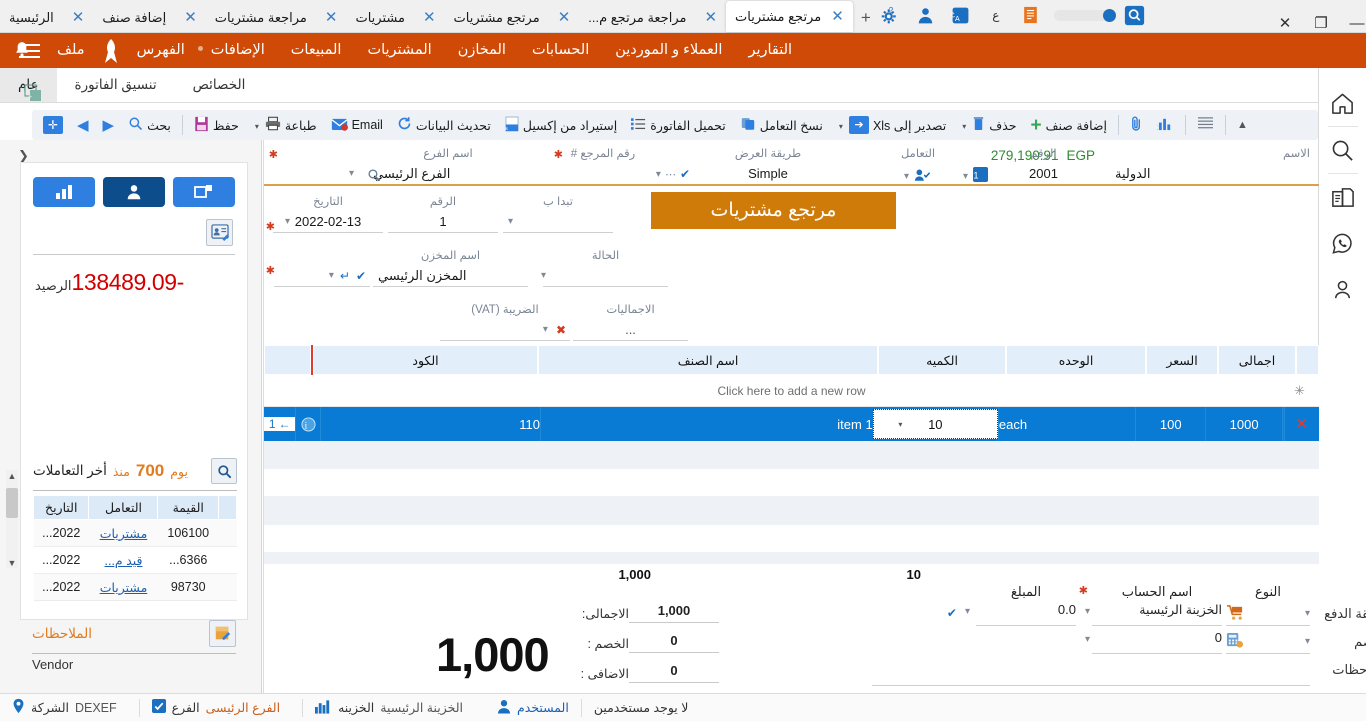 Image resolution: width=1366 pixels, height=721 pixels. What do you see at coordinates (768, 174) in the screenshot?
I see `display-method-input: Simple` at bounding box center [768, 174].